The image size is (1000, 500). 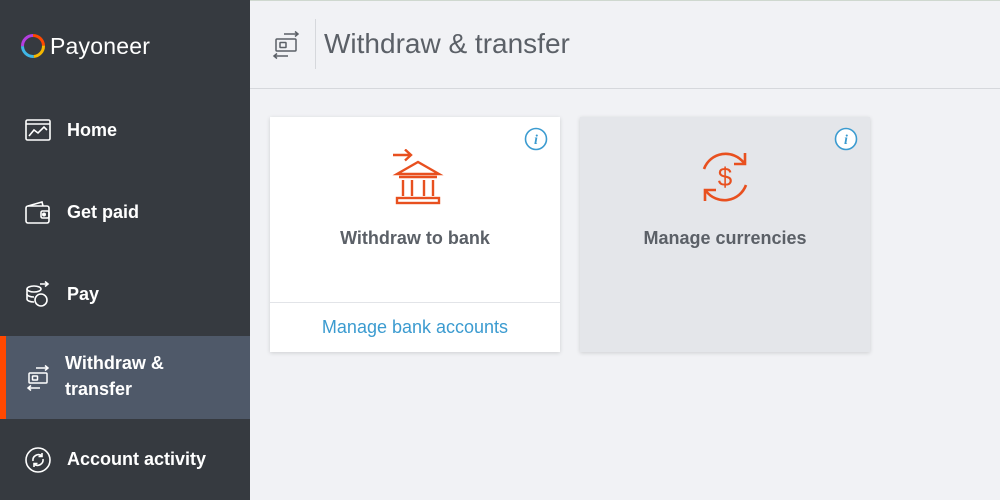 What do you see at coordinates (137, 459) in the screenshot?
I see `sidebar-item-label: Account activity` at bounding box center [137, 459].